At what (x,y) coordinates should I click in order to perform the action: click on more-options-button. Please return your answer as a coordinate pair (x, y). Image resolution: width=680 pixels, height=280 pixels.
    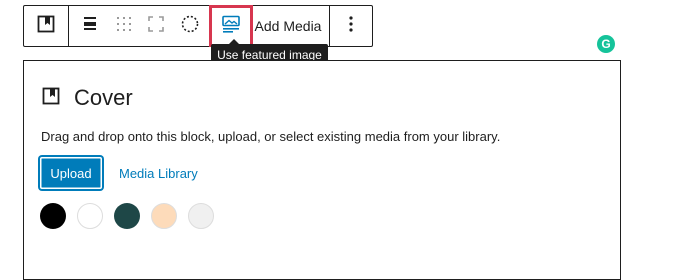
    Looking at the image, I should click on (351, 26).